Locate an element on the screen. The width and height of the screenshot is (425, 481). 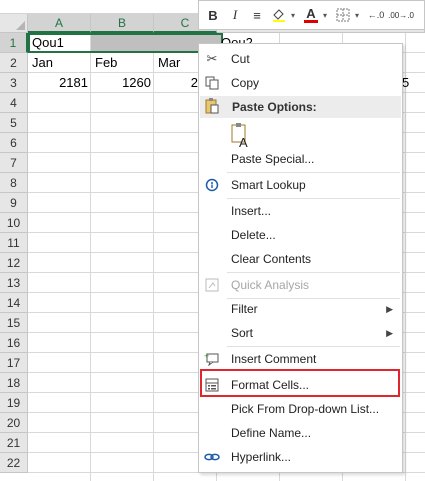
italic-button: I is located at coordinates (235, 15).